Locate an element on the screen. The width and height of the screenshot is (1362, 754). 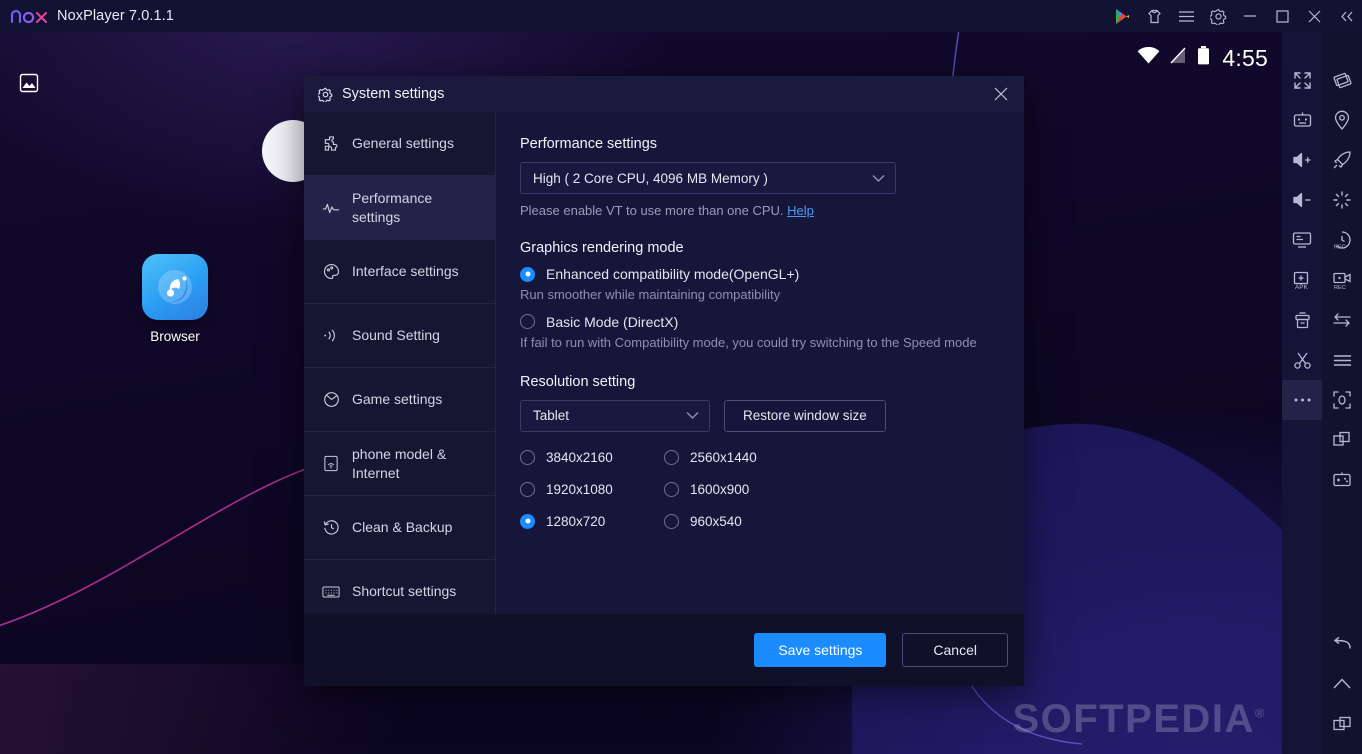
spacer-graphics is located at coordinates (758, 229).